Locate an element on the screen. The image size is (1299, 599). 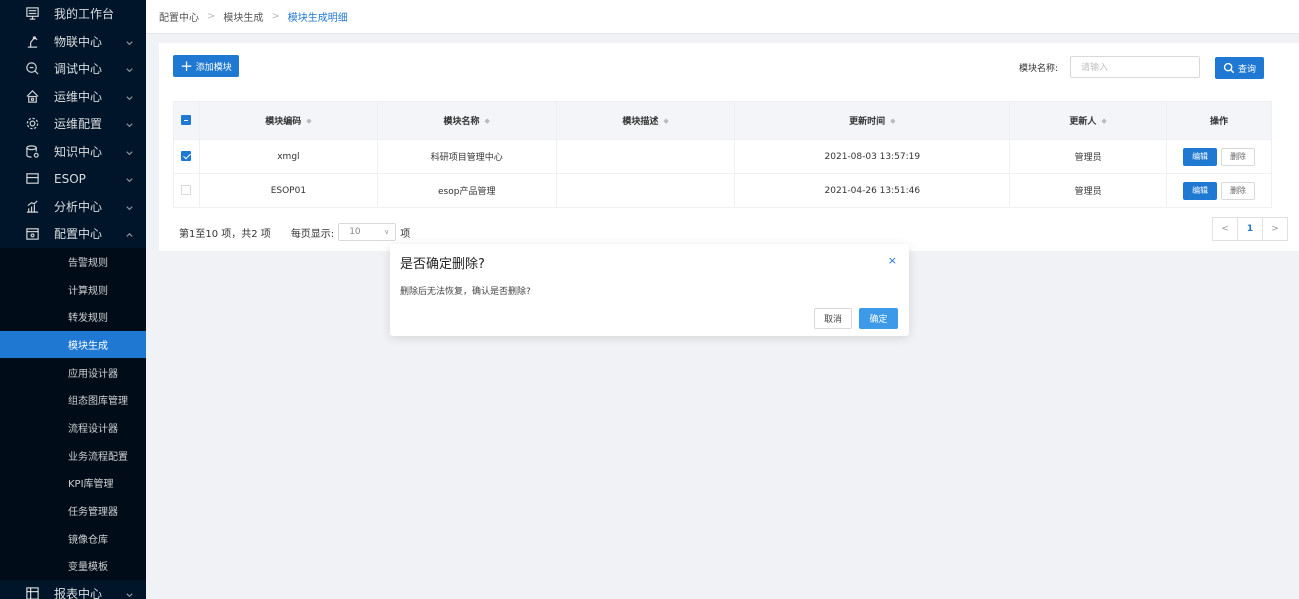
add-module-button: + 添加模块 is located at coordinates (206, 66).